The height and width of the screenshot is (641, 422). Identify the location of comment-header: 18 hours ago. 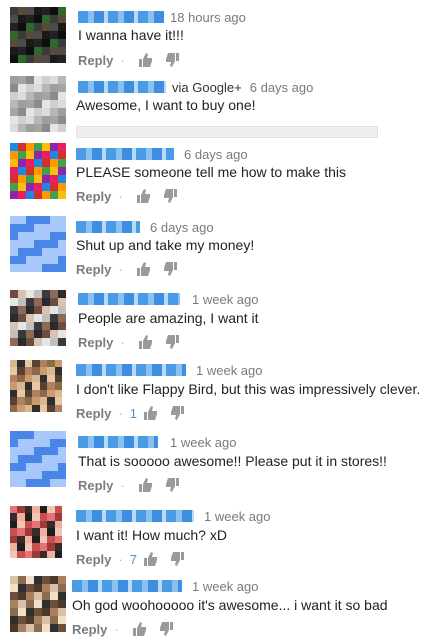
(162, 17).